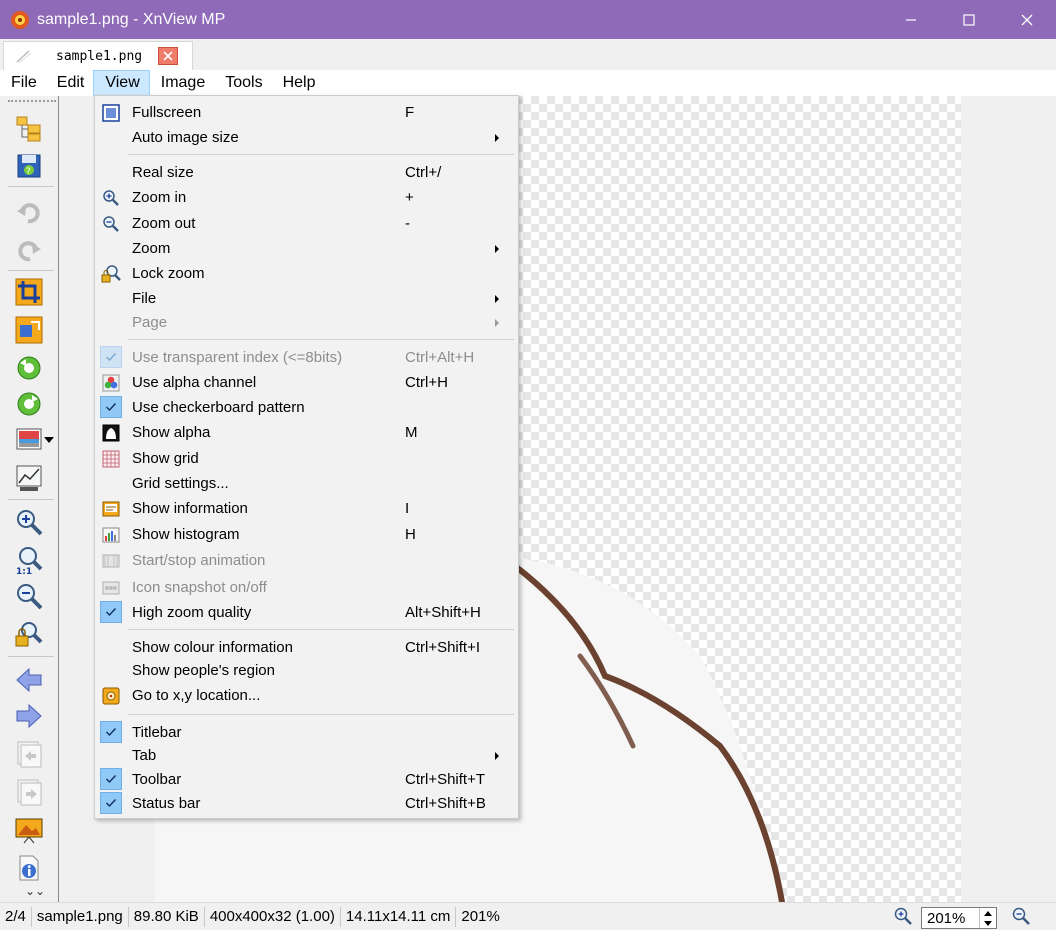 The height and width of the screenshot is (930, 1056). Describe the element at coordinates (943, 918) in the screenshot. I see `zoom-value: 201%` at that location.